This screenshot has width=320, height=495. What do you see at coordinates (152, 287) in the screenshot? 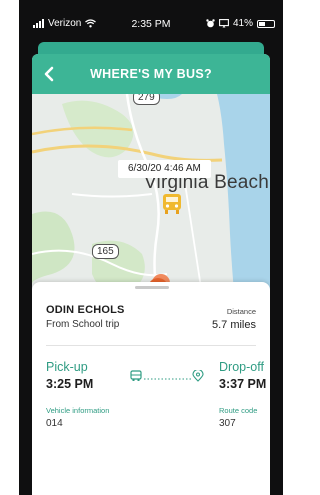
I see `sheet-grabber` at bounding box center [152, 287].